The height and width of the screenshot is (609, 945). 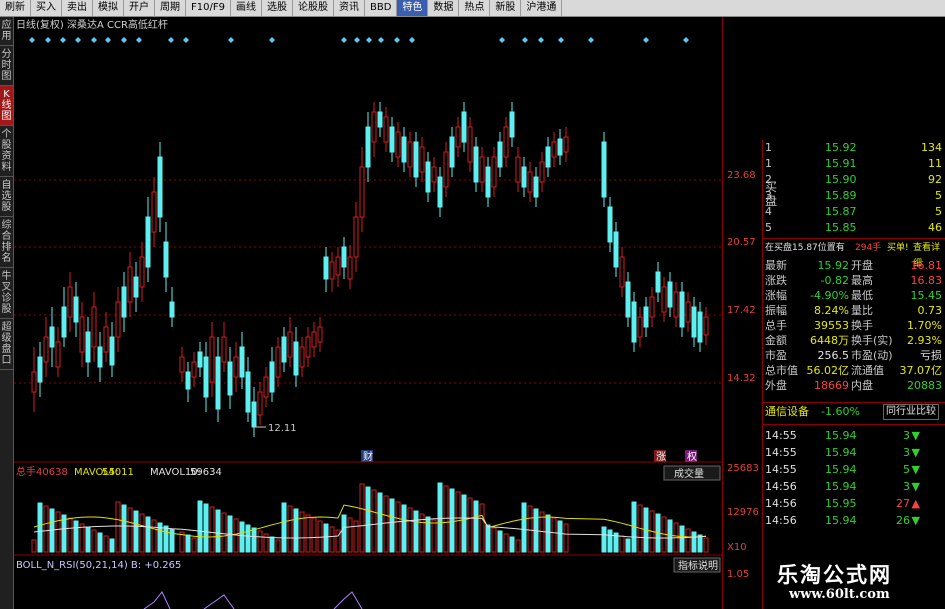 I want to click on menu-item-9: 论股股, so click(x=313, y=8).